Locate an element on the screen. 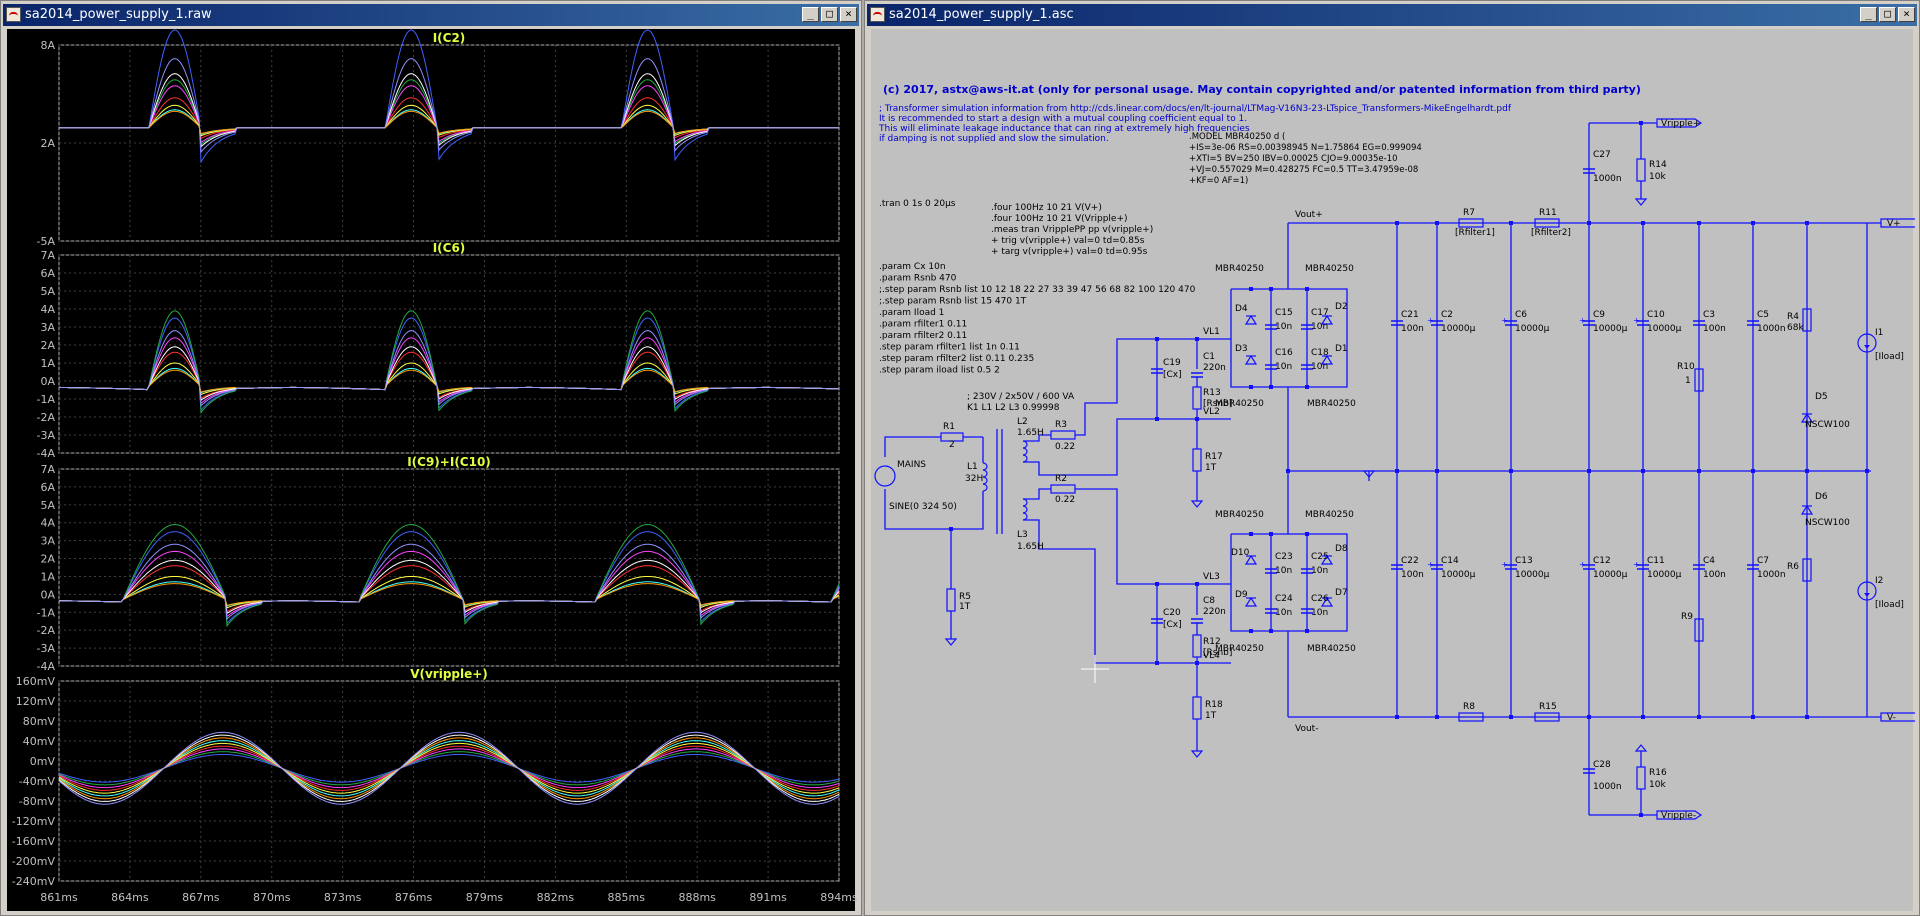 The width and height of the screenshot is (1920, 916). schematic-label: VL1 is located at coordinates (1211, 332).